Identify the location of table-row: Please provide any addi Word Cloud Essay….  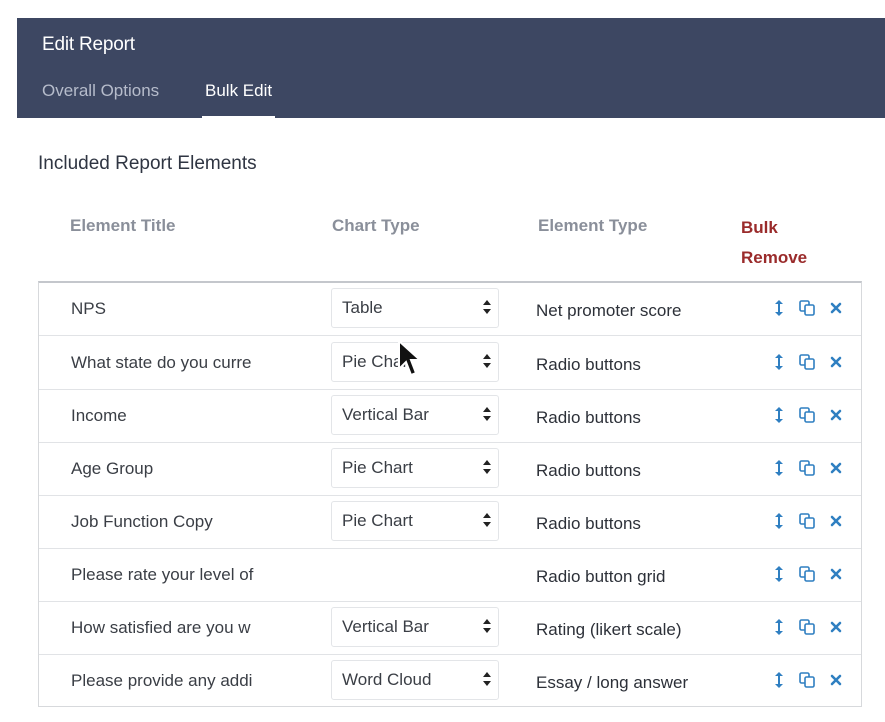
(450, 681).